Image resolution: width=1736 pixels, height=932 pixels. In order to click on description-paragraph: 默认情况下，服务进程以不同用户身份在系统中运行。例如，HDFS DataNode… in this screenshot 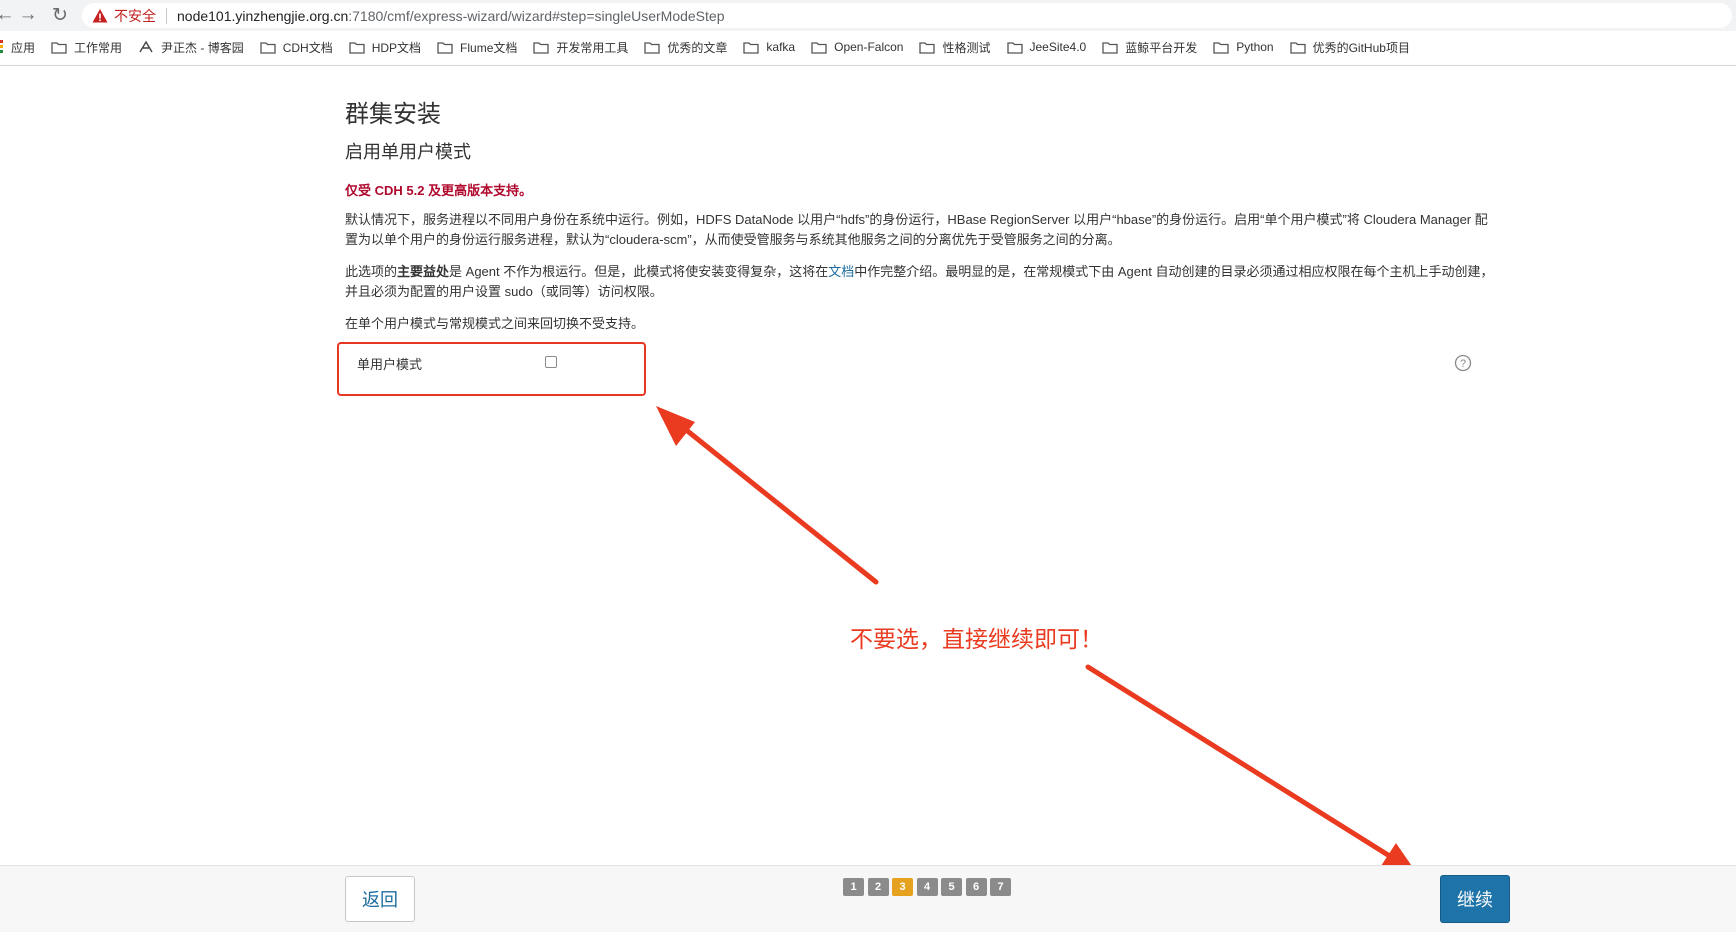, I will do `click(916, 229)`.